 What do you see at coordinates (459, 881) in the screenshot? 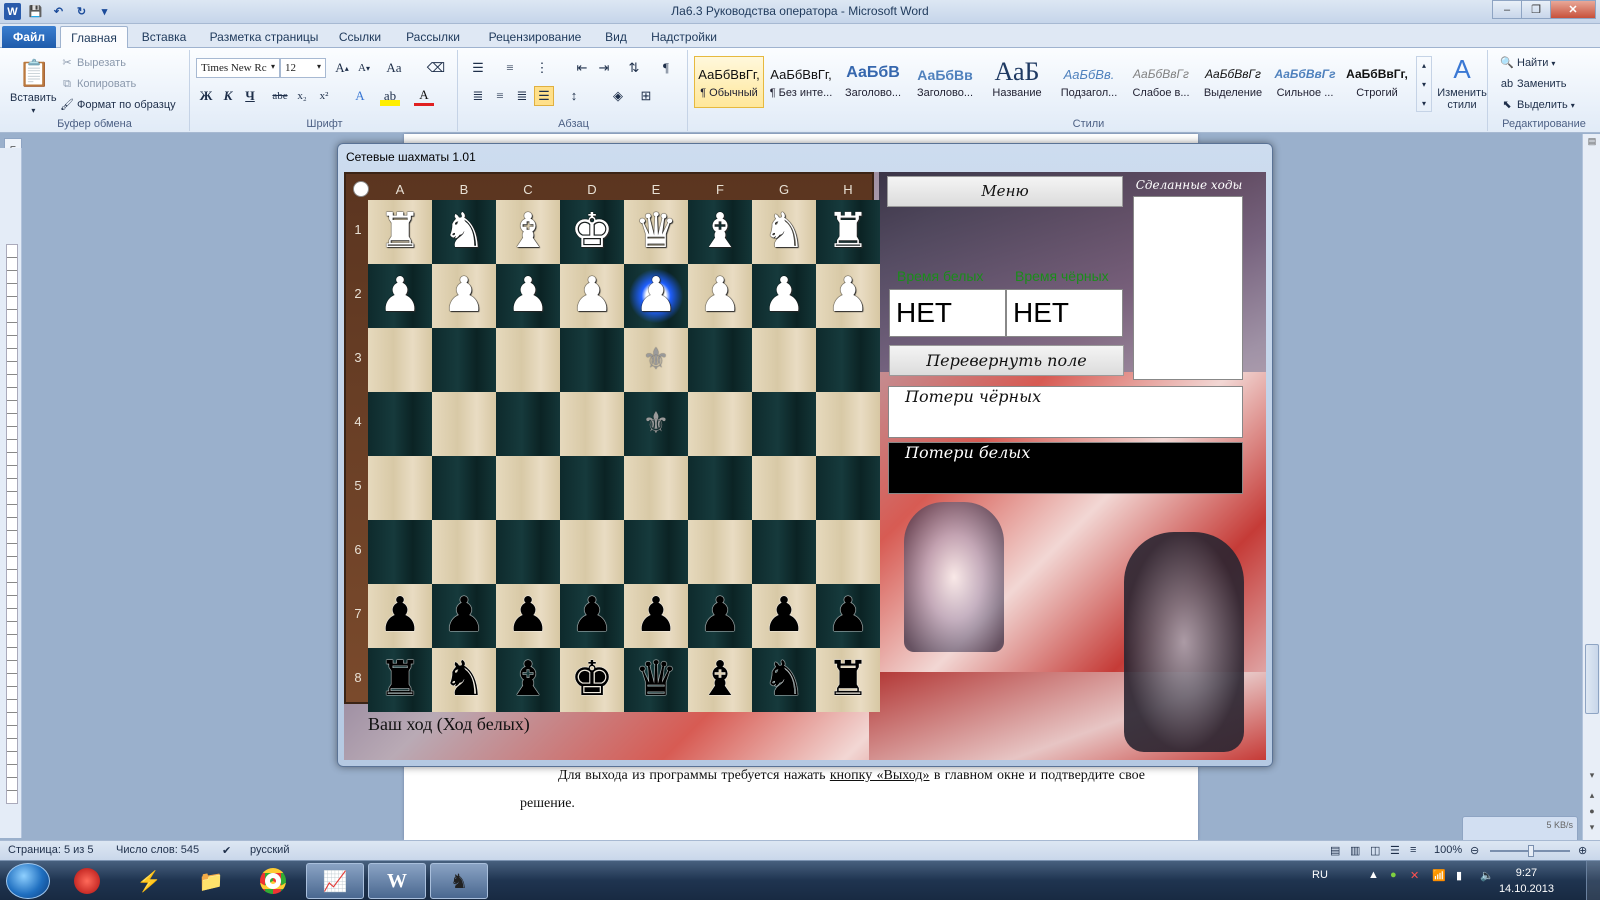
I see `taskbar-chess-icon: ♞` at bounding box center [459, 881].